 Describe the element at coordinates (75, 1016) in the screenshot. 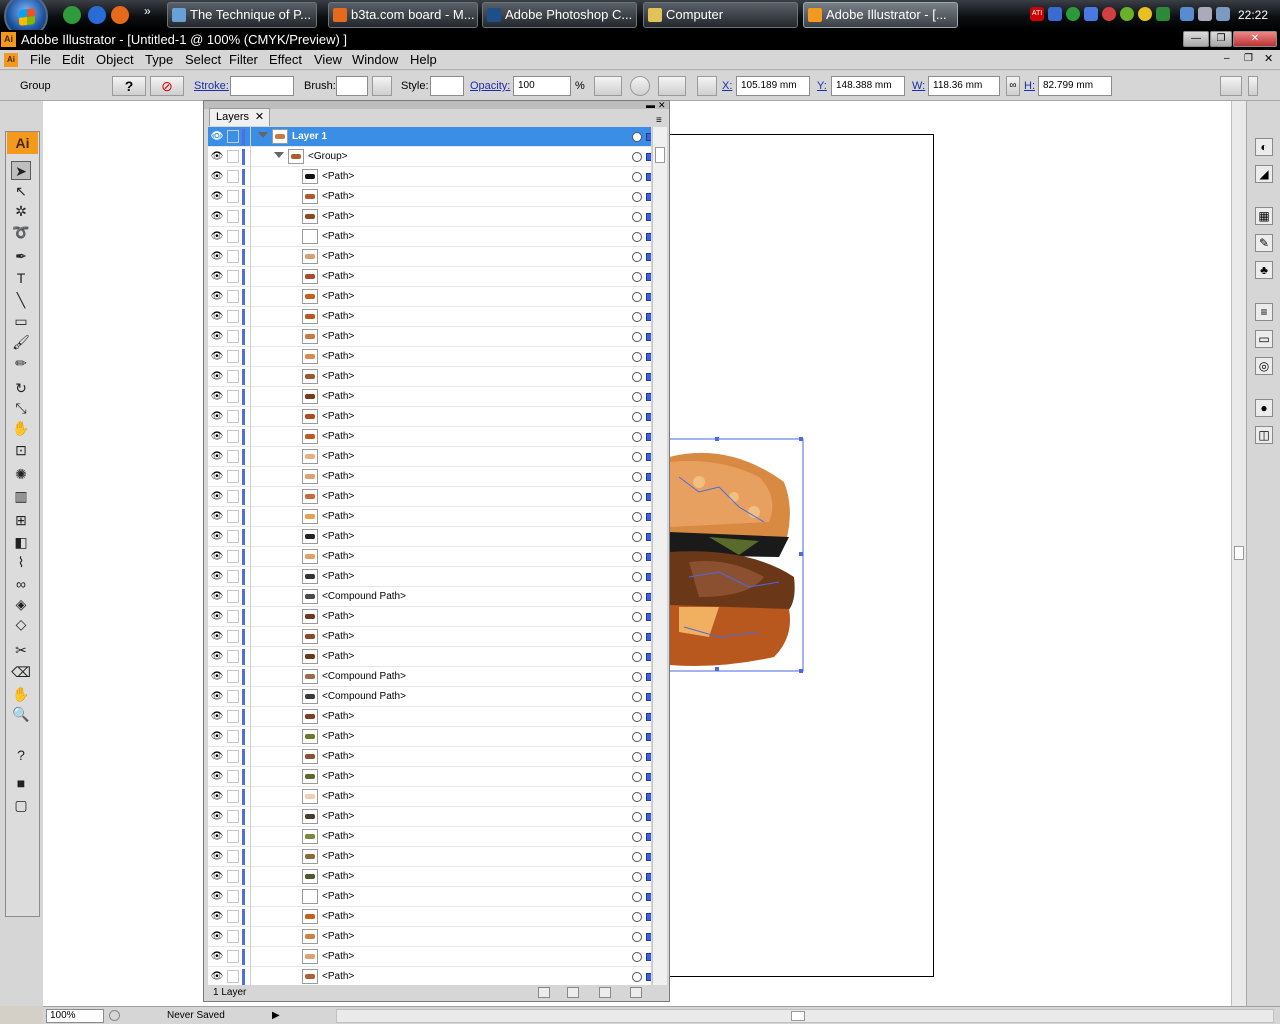

I see `zoom-level-field: 100%` at that location.